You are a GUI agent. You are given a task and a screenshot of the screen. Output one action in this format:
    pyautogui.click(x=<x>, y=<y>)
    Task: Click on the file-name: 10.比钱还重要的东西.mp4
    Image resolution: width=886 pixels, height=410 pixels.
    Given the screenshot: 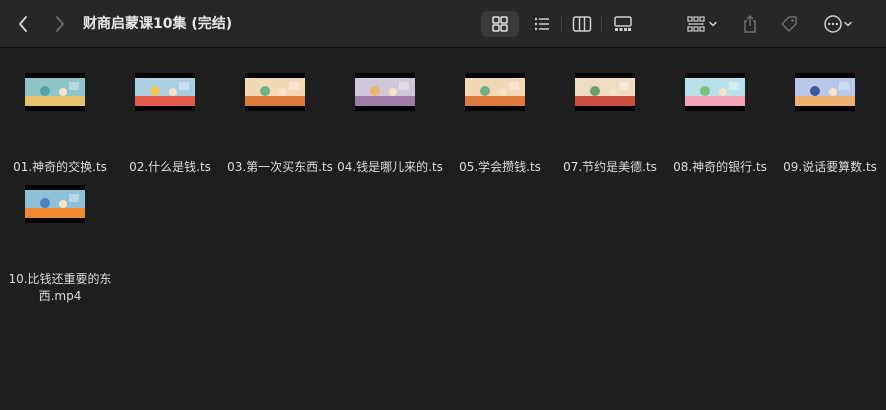 What is the action you would take?
    pyautogui.click(x=60, y=287)
    